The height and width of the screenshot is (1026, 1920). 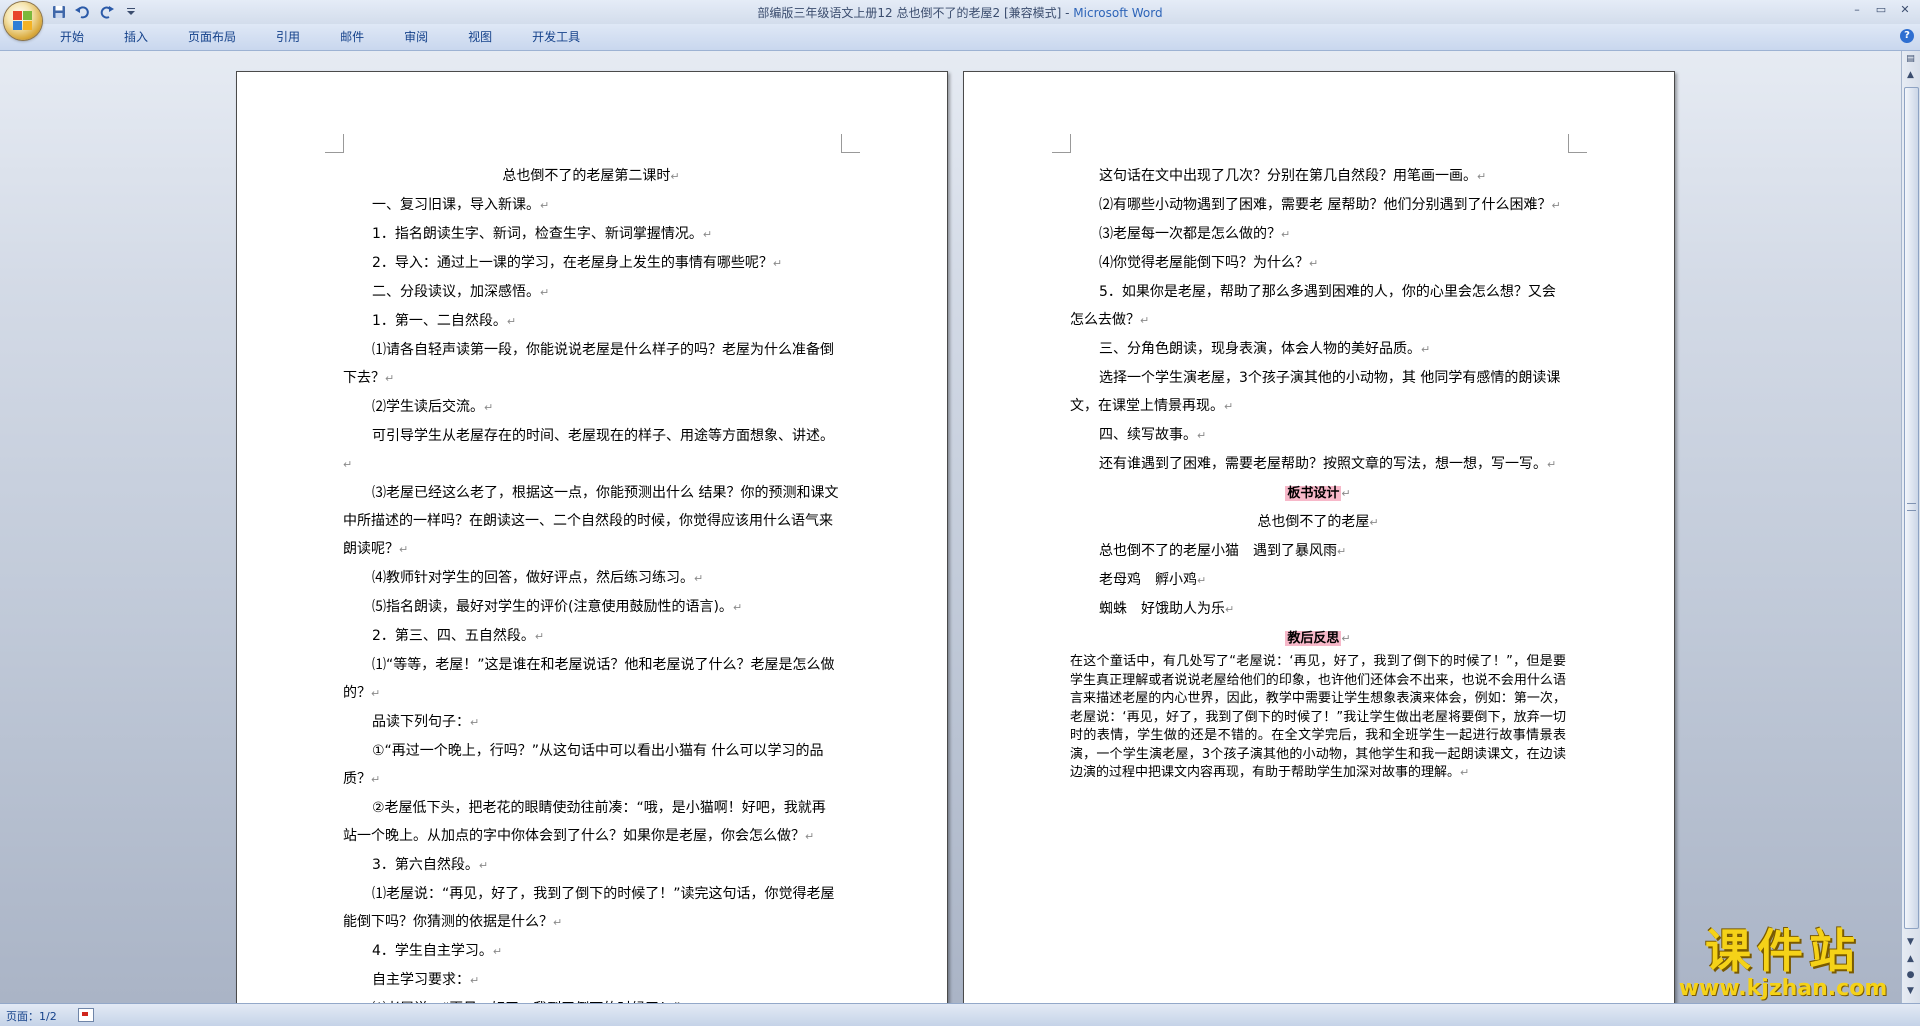 I want to click on office-button, so click(x=23, y=21).